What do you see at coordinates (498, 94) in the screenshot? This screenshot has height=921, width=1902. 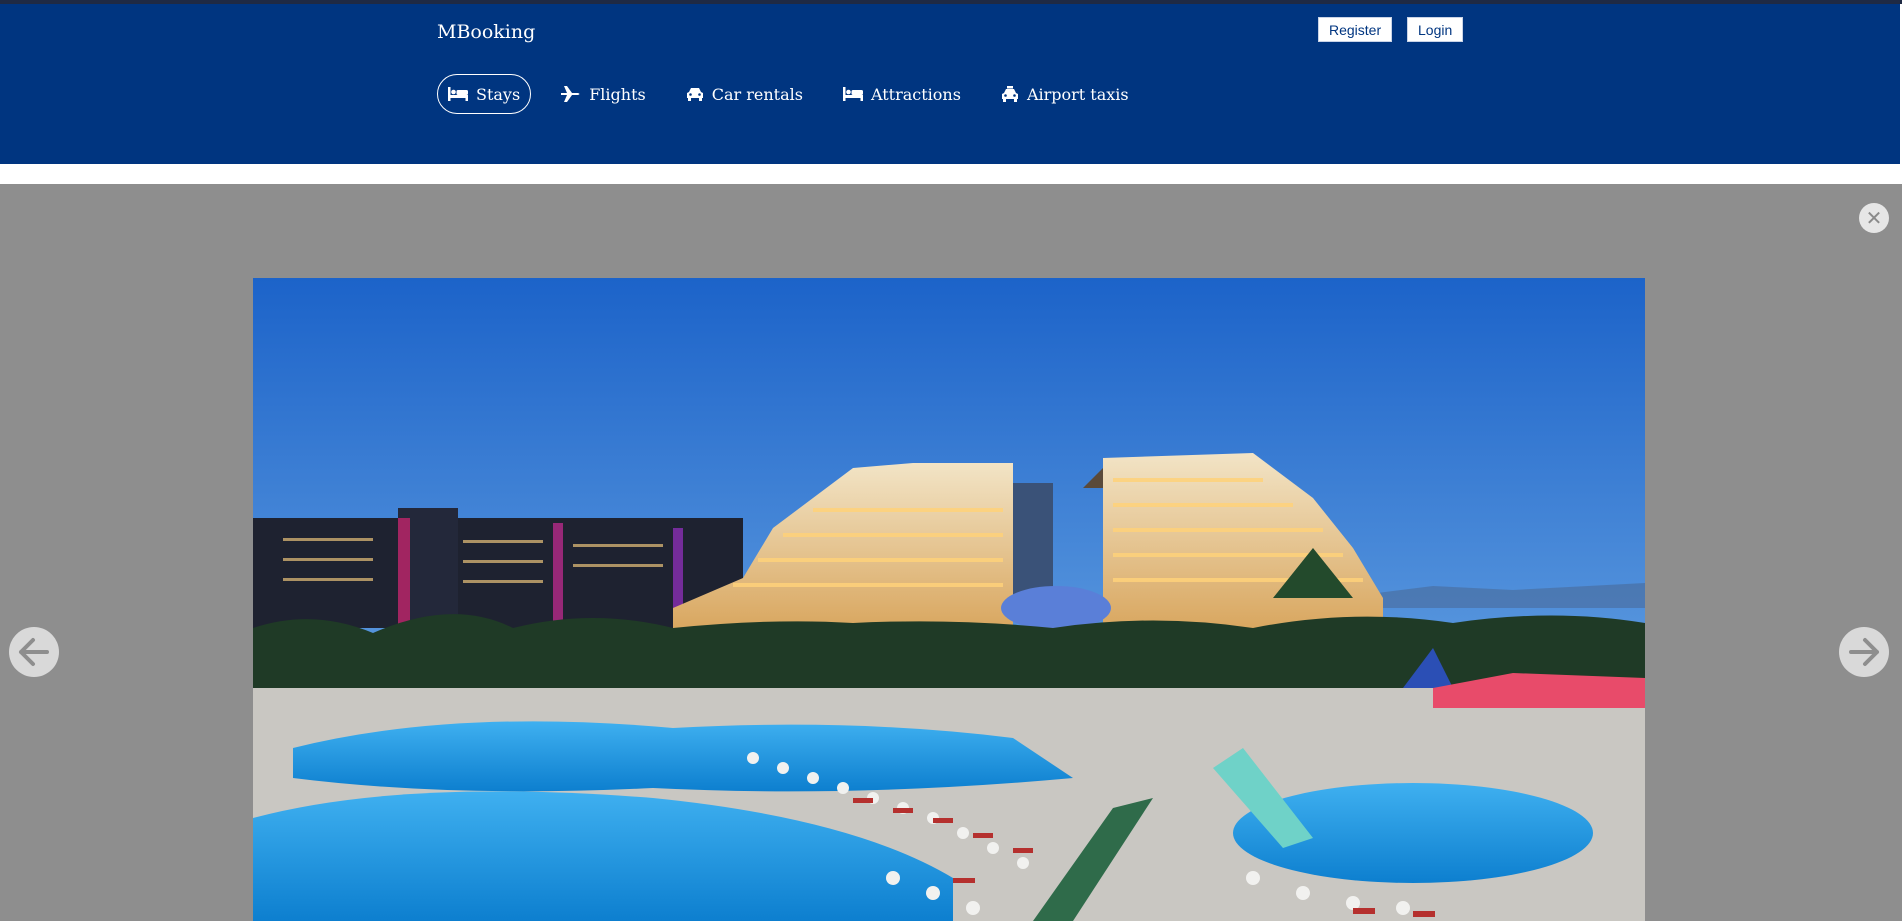 I see `nav-label-stays: Stays` at bounding box center [498, 94].